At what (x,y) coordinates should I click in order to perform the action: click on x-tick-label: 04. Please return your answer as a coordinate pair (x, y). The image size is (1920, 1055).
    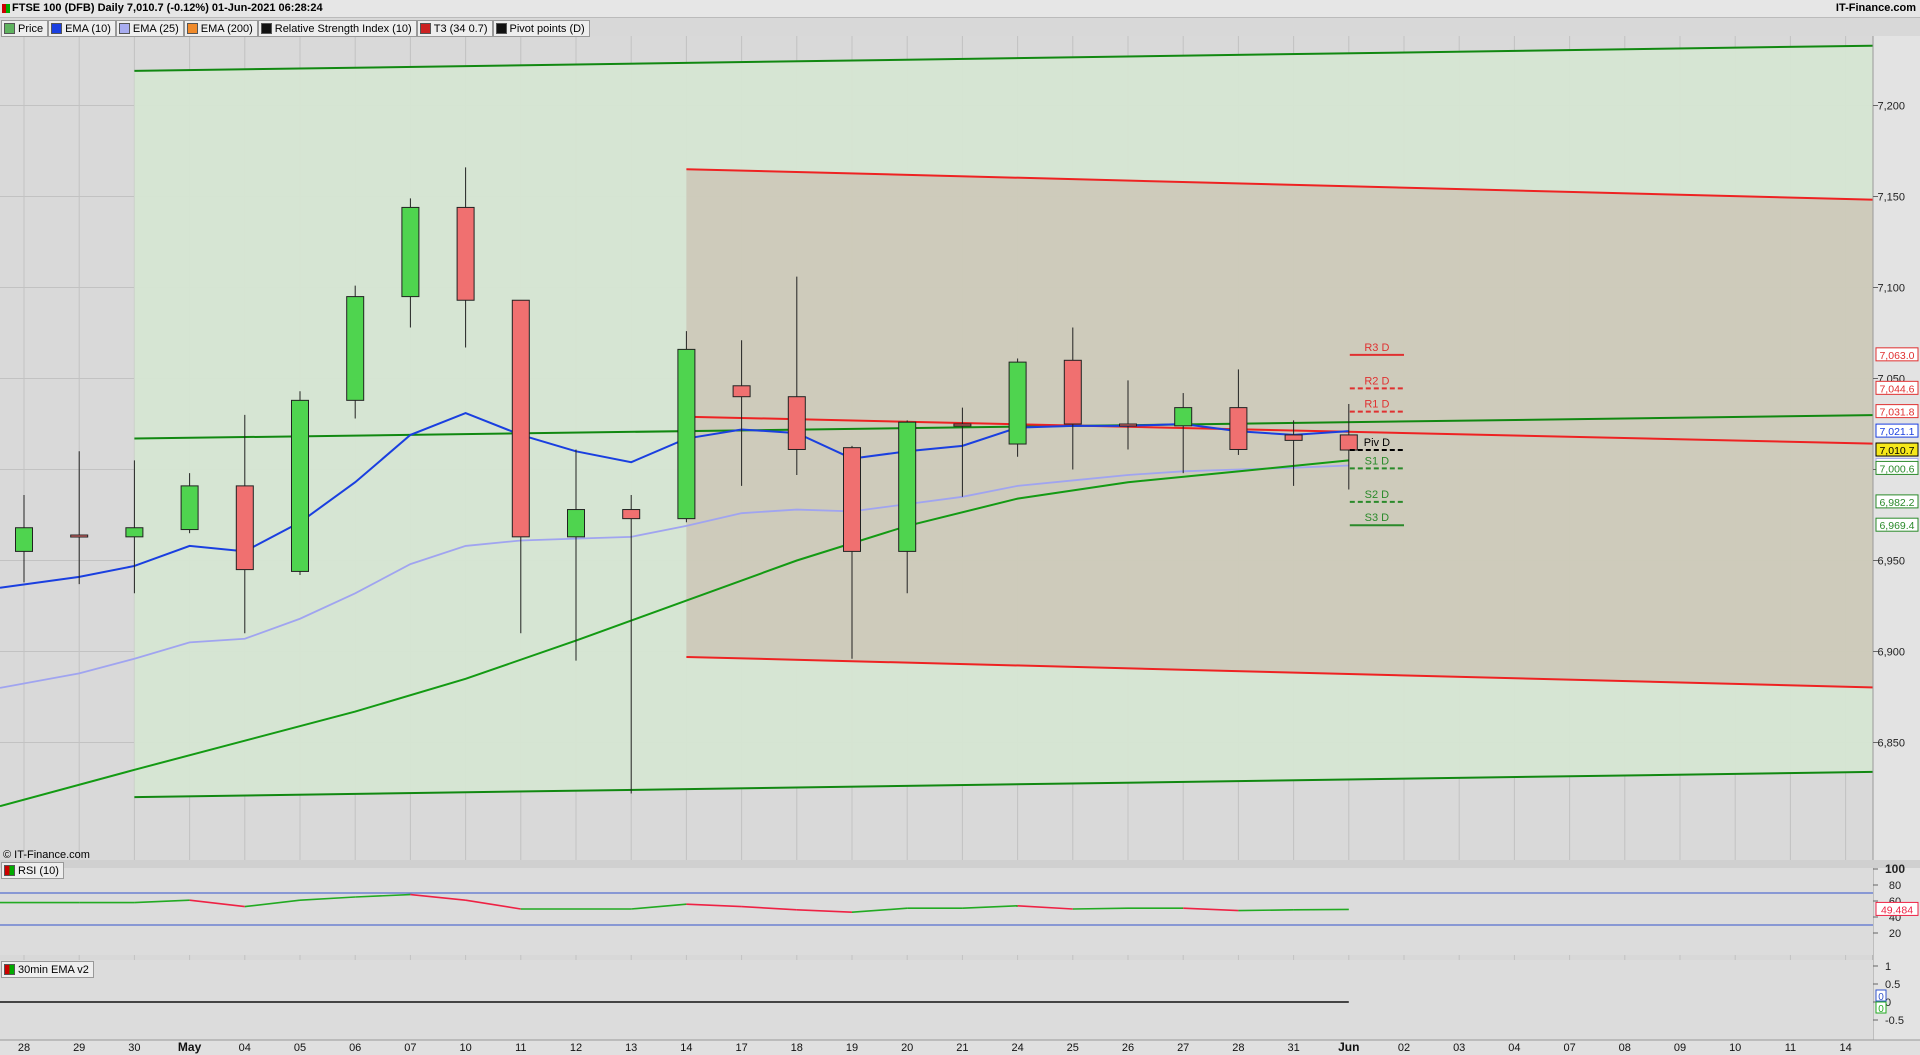
    Looking at the image, I should click on (245, 1048).